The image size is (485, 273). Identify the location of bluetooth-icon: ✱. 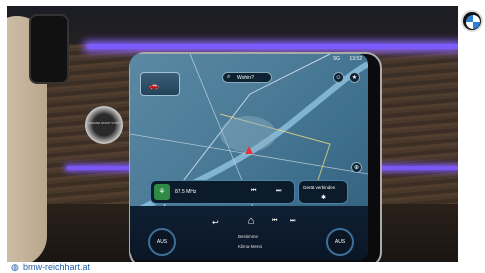
(324, 198).